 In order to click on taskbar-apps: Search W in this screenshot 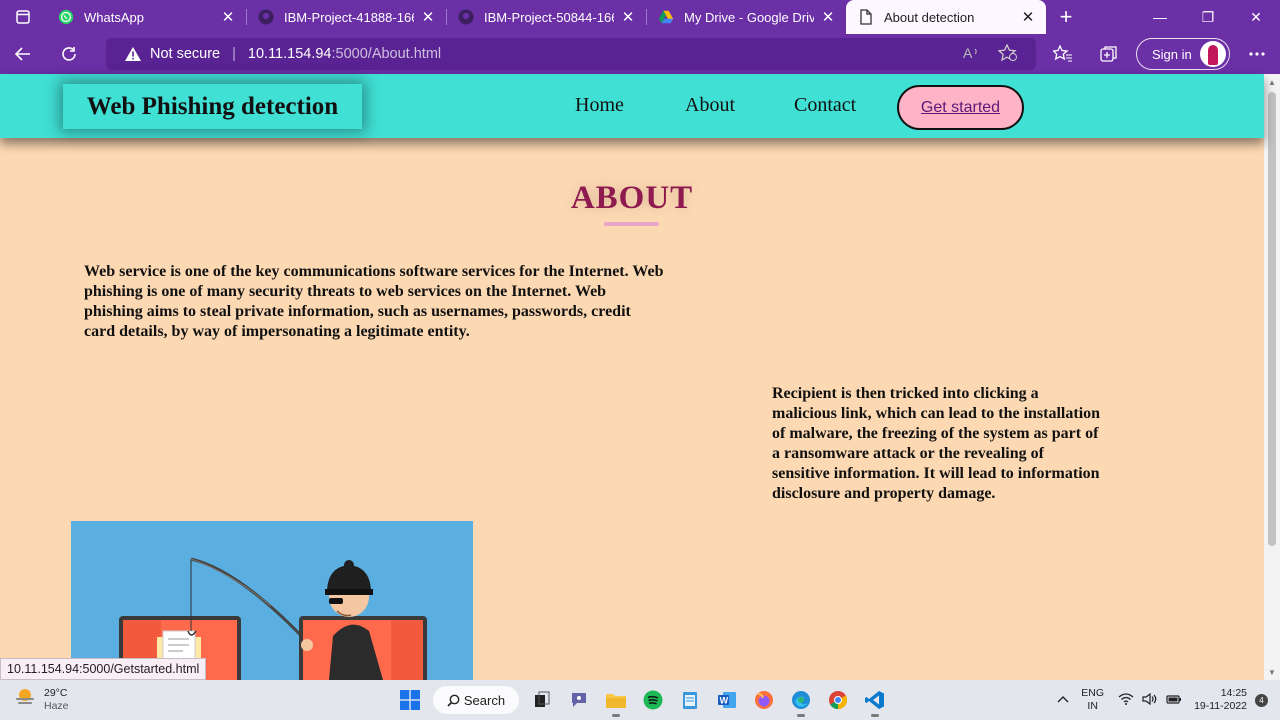, I will do `click(642, 700)`.